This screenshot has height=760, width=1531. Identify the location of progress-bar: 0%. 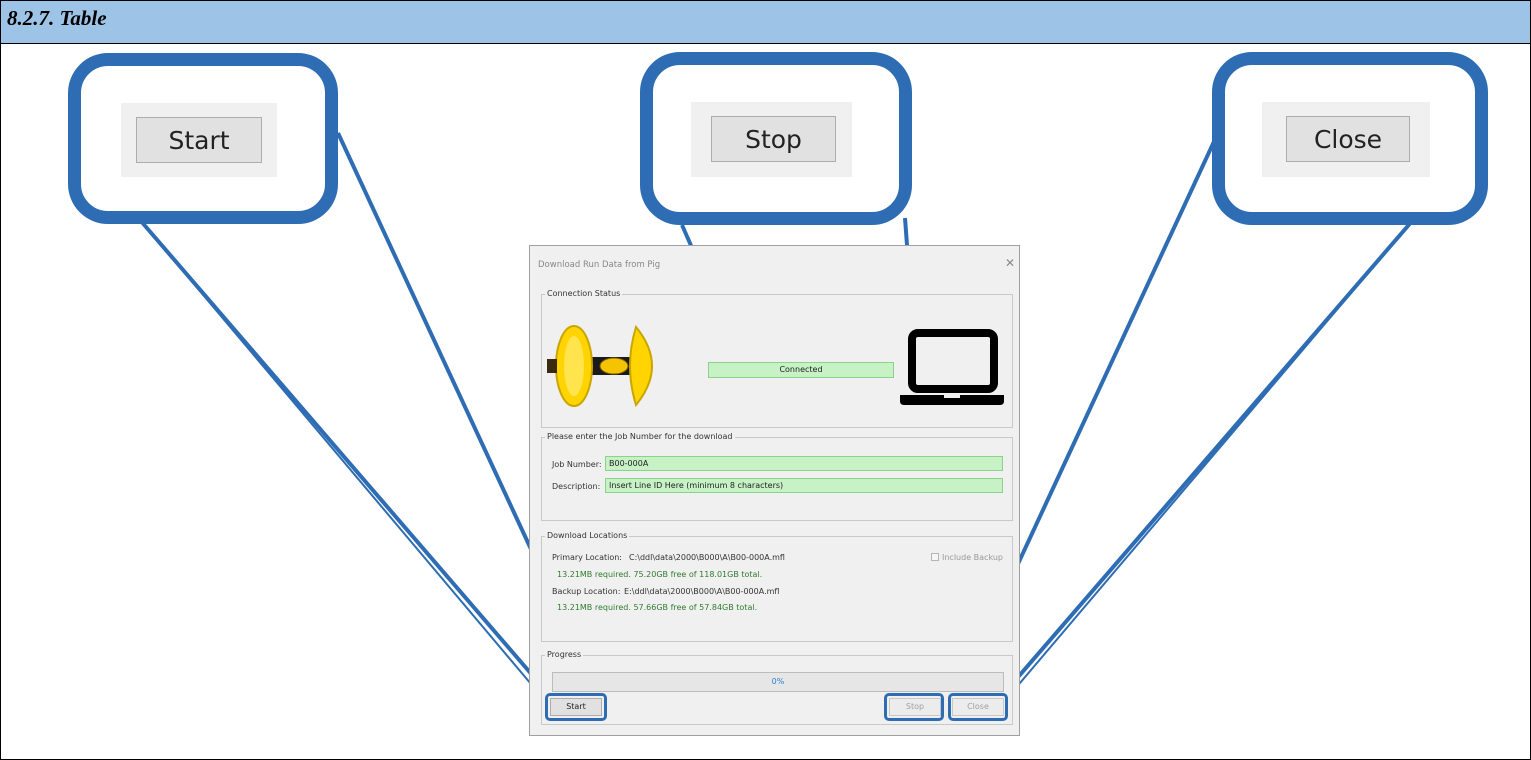
(778, 682).